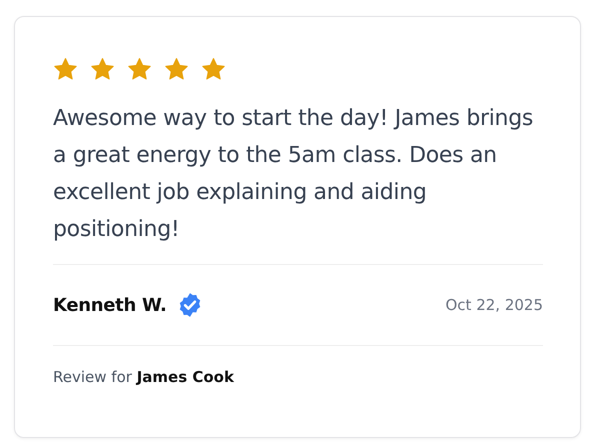 The image size is (593, 448). I want to click on review-for-text: Review for James Cook, so click(143, 377).